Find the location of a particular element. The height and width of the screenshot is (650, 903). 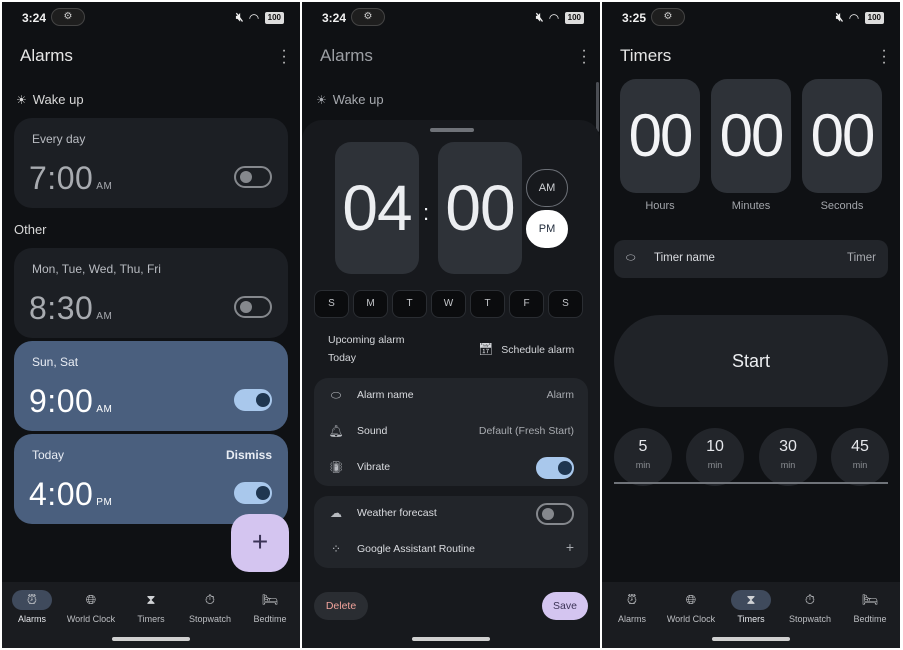

other-section-header: Other is located at coordinates (30, 229).